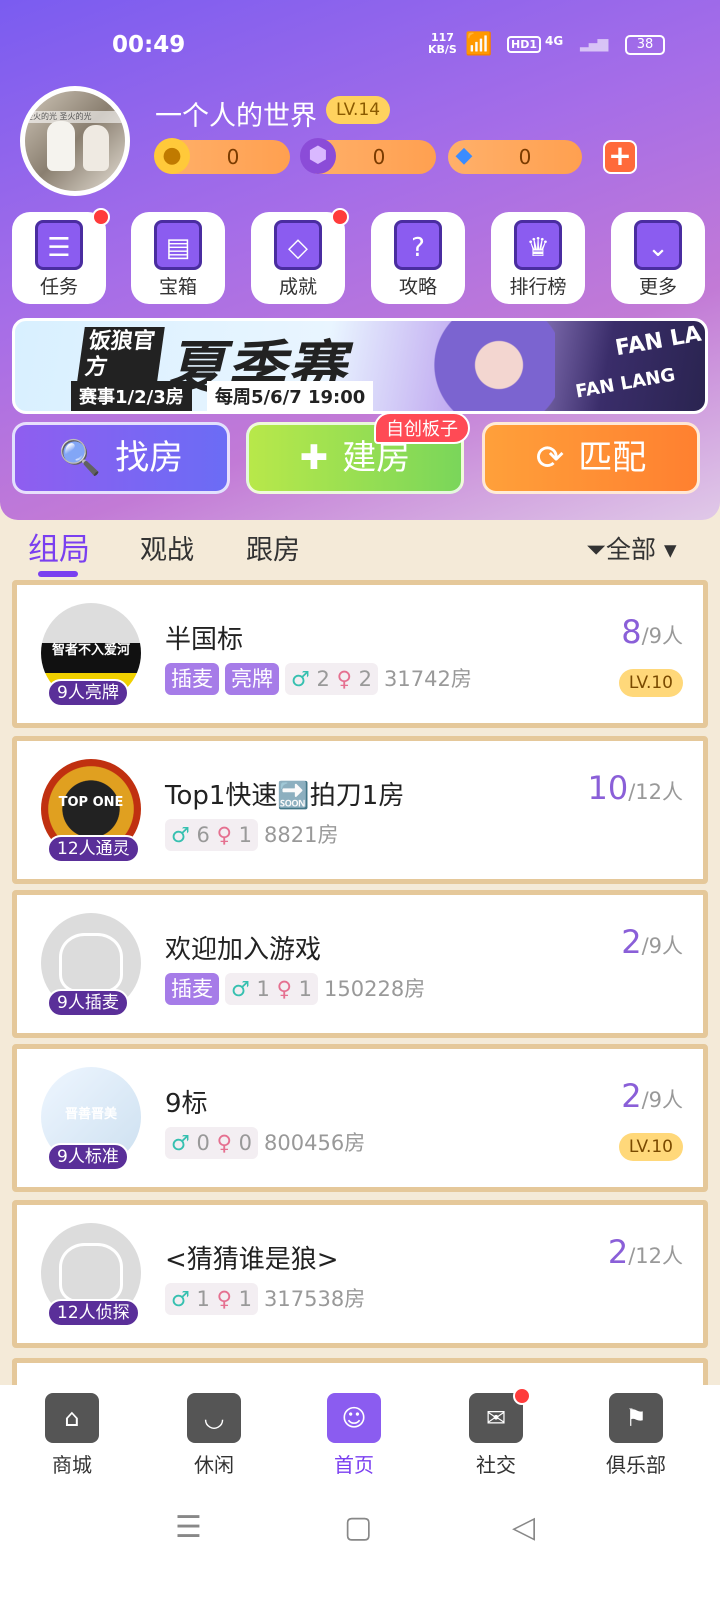  What do you see at coordinates (61, 256) in the screenshot?
I see `quick-action-0: ☰ 任务` at bounding box center [61, 256].